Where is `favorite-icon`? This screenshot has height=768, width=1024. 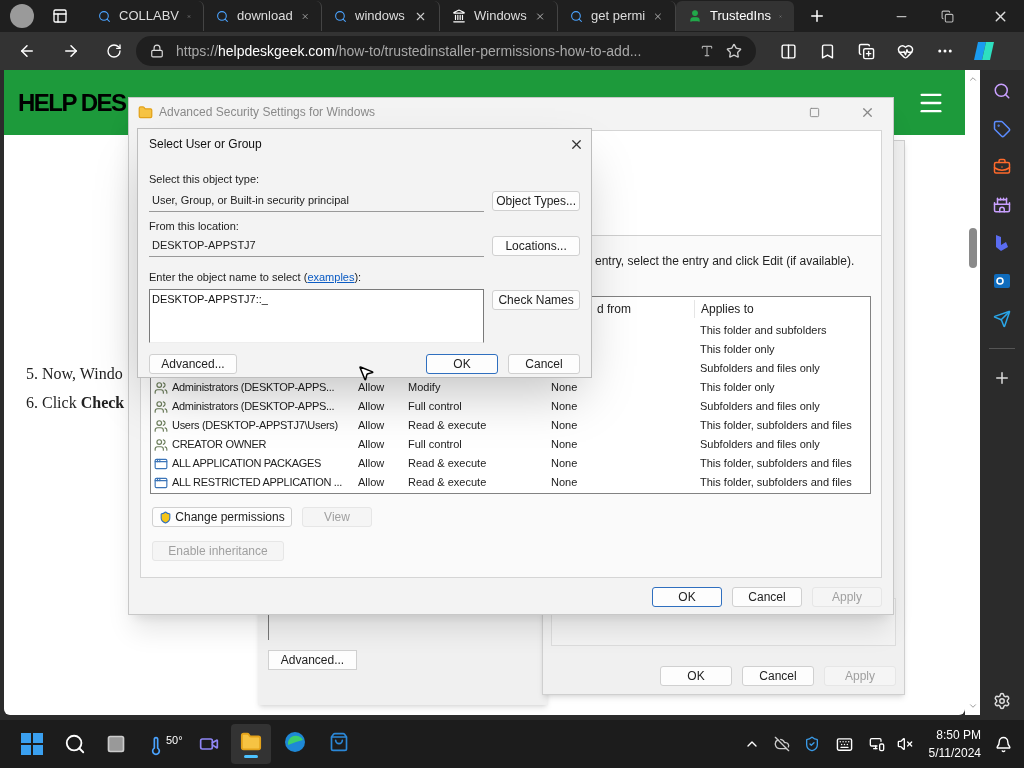 favorite-icon is located at coordinates (734, 51).